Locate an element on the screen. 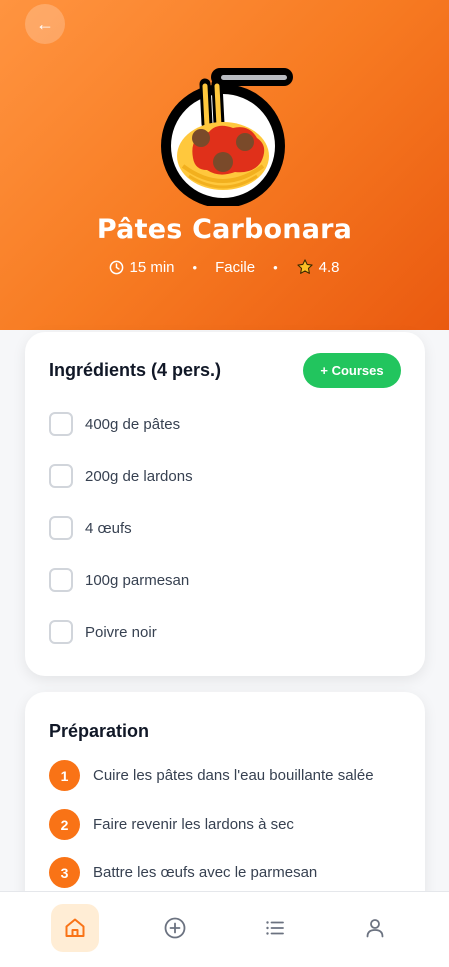 The height and width of the screenshot is (967, 449). nav-list is located at coordinates (275, 928).